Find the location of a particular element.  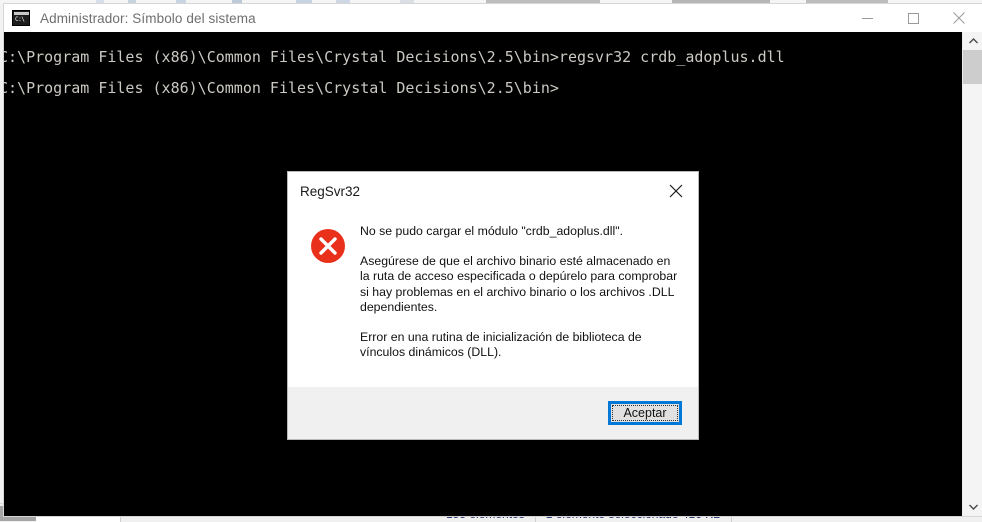

command-prompt-icon: C:\ is located at coordinates (21, 18).